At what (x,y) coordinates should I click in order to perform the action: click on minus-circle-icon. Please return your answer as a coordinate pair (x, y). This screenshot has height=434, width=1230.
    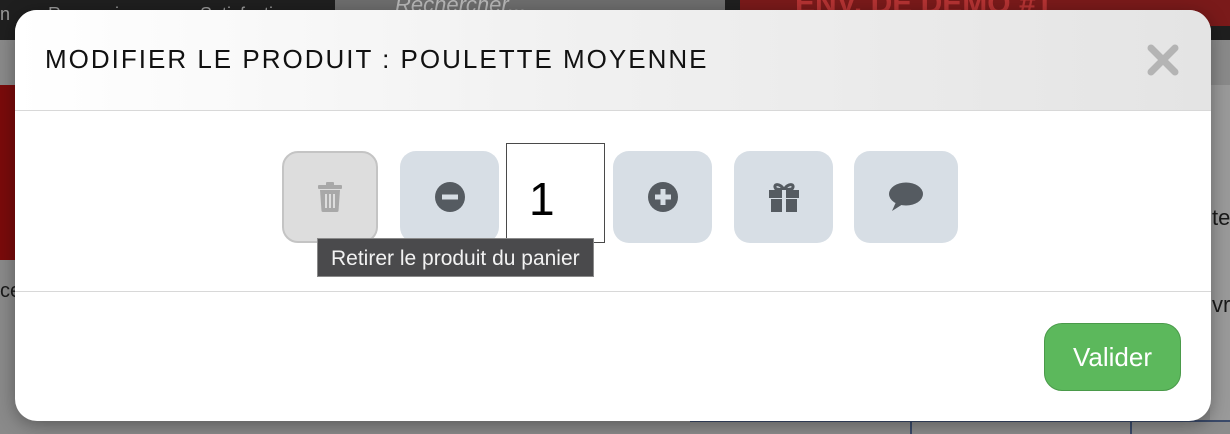
    Looking at the image, I should click on (449, 197).